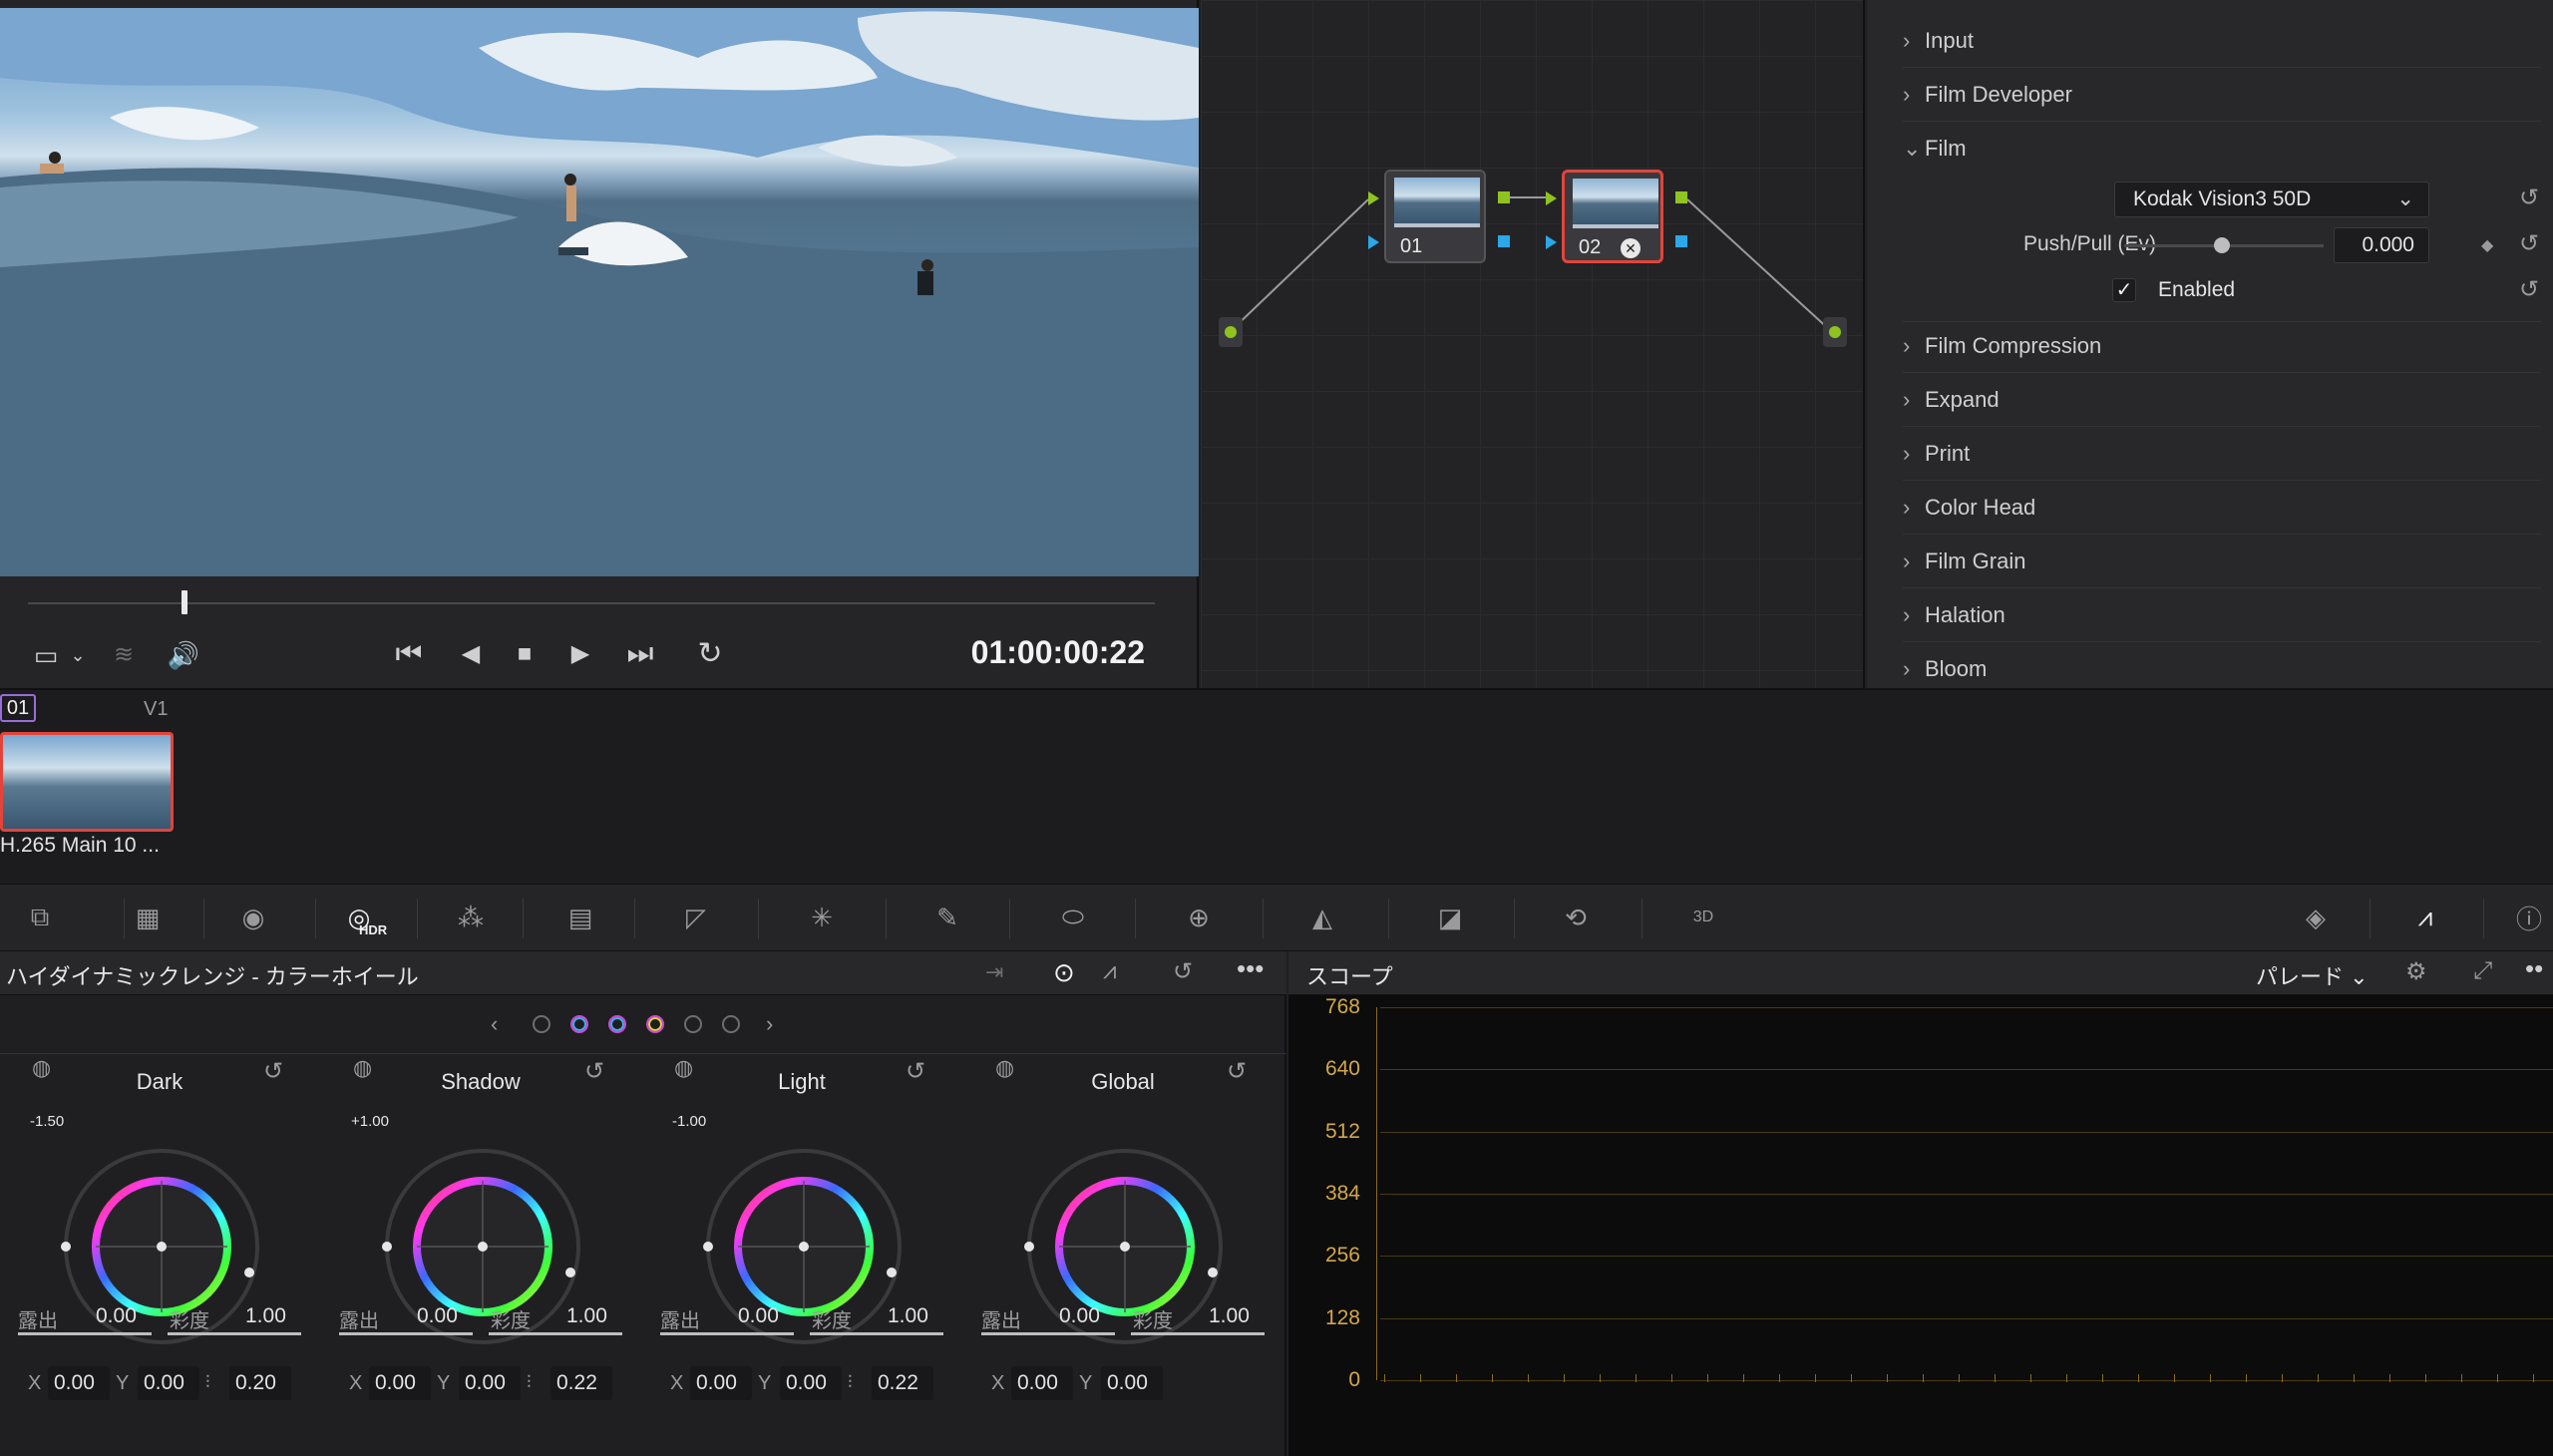 The width and height of the screenshot is (2553, 1456). What do you see at coordinates (253, 917) in the screenshot?
I see `primaries-icon: ◉` at bounding box center [253, 917].